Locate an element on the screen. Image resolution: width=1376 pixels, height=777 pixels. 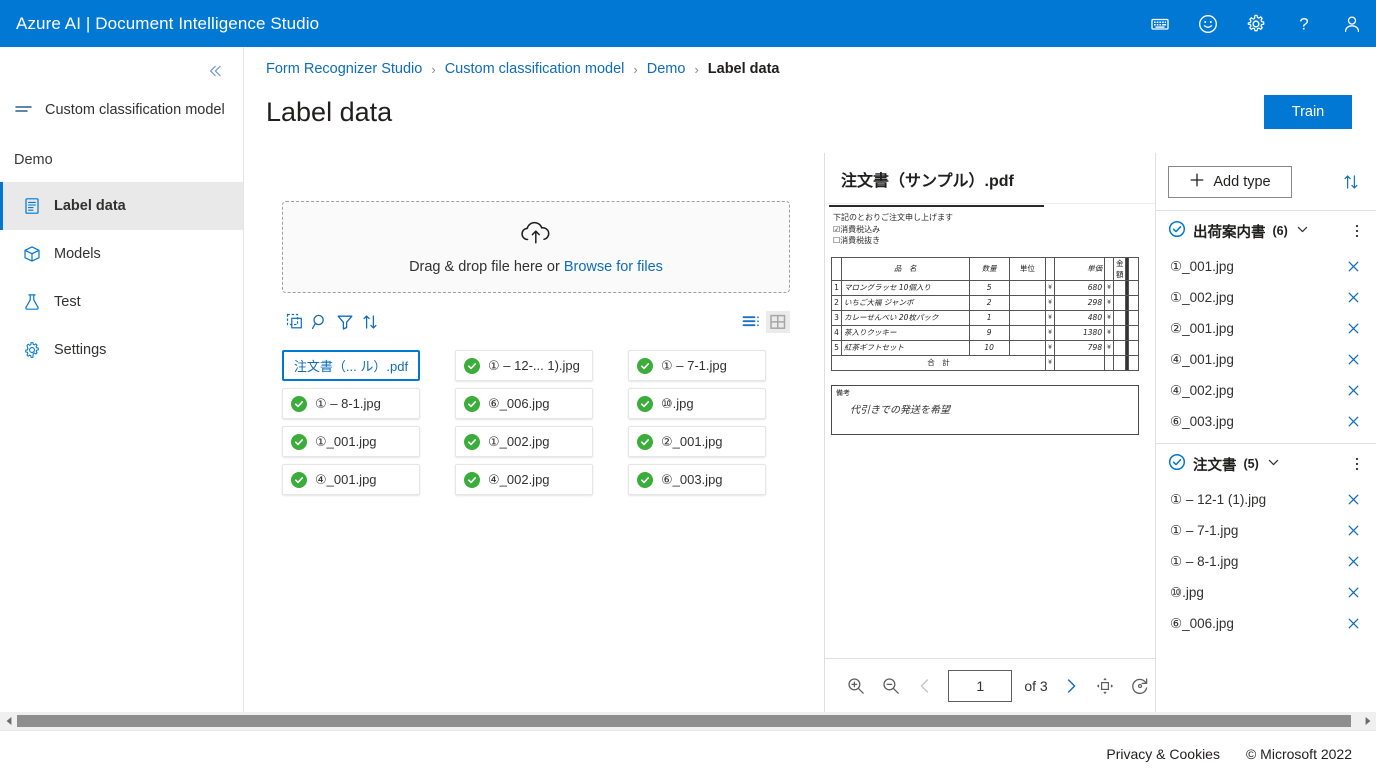
list-item: ⑩.jpg is located at coordinates (1266, 592).